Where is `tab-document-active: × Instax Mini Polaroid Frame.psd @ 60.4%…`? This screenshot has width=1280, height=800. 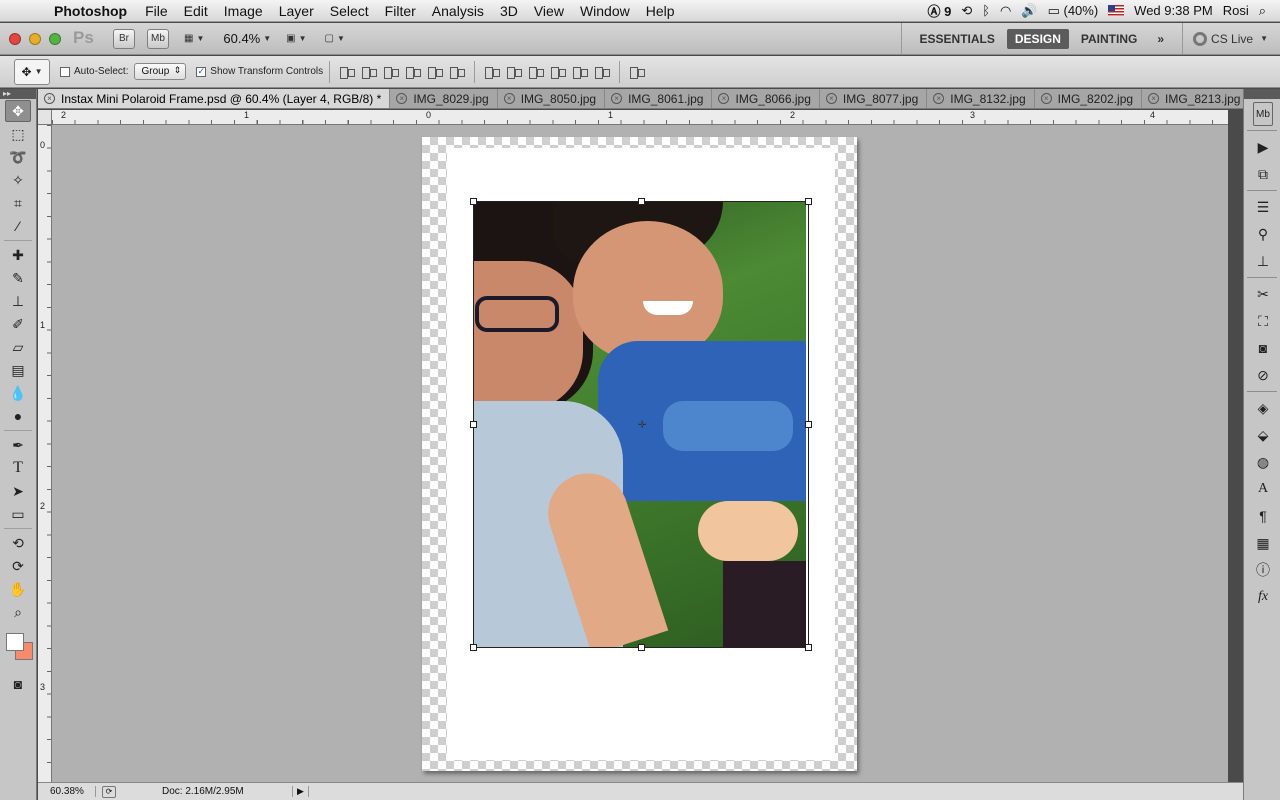 tab-document-active: × Instax Mini Polaroid Frame.psd @ 60.4%… is located at coordinates (214, 98).